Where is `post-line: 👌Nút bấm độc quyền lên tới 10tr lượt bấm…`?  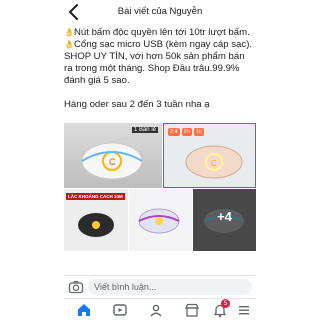 post-line: 👌Nút bấm độc quyền lên tới 10tr lượt bấm… is located at coordinates (157, 32).